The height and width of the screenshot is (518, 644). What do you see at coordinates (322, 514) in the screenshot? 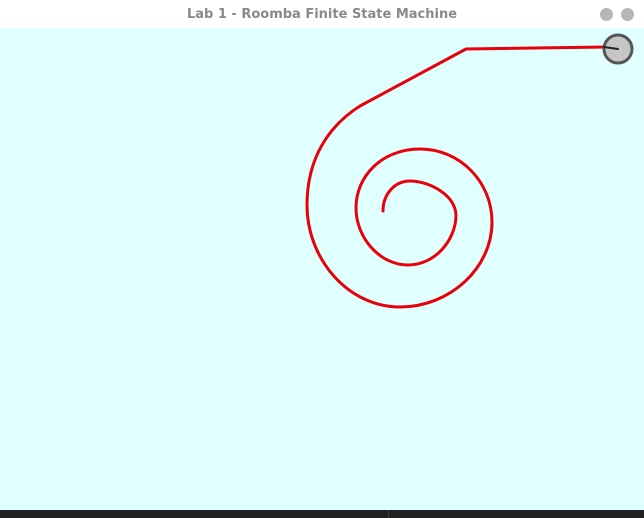
I see `taskbar` at bounding box center [322, 514].